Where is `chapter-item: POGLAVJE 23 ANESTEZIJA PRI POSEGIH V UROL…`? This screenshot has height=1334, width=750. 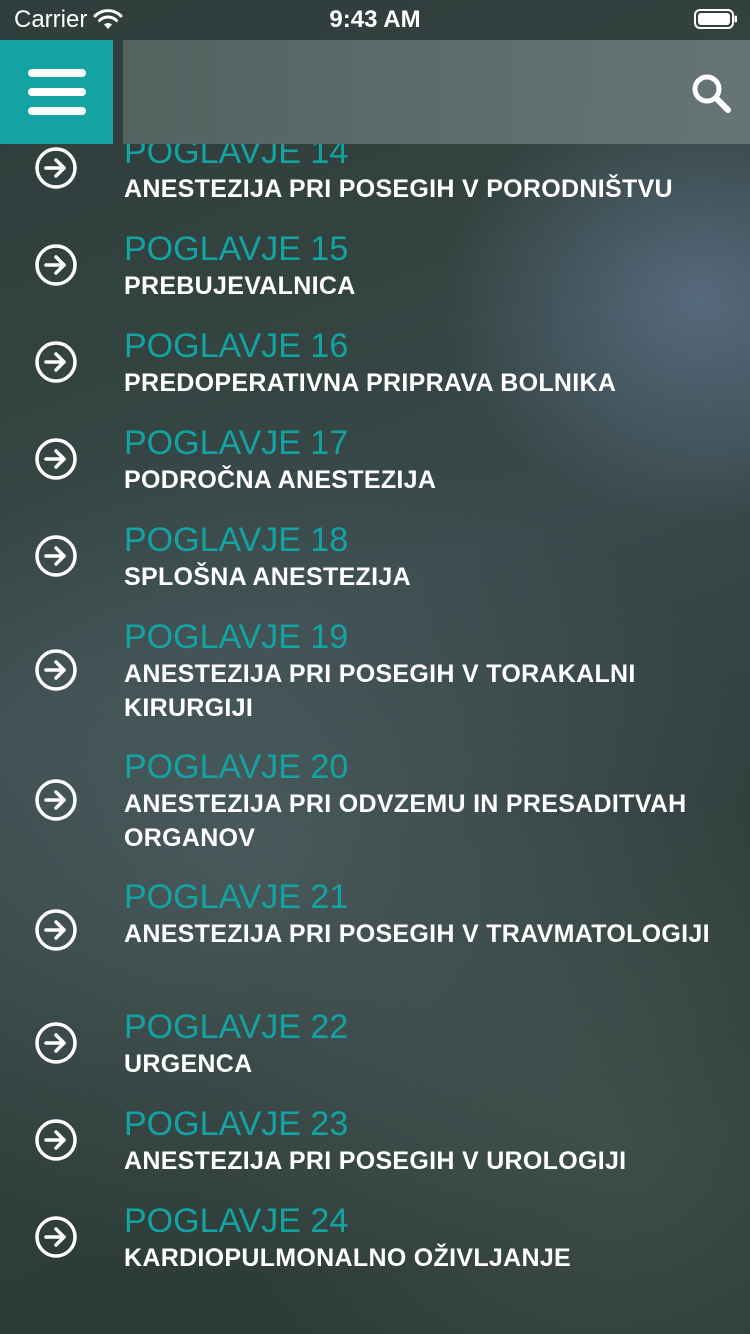
chapter-item: POGLAVJE 23 ANESTEZIJA PRI POSEGIH V UROL… is located at coordinates (375, 1142).